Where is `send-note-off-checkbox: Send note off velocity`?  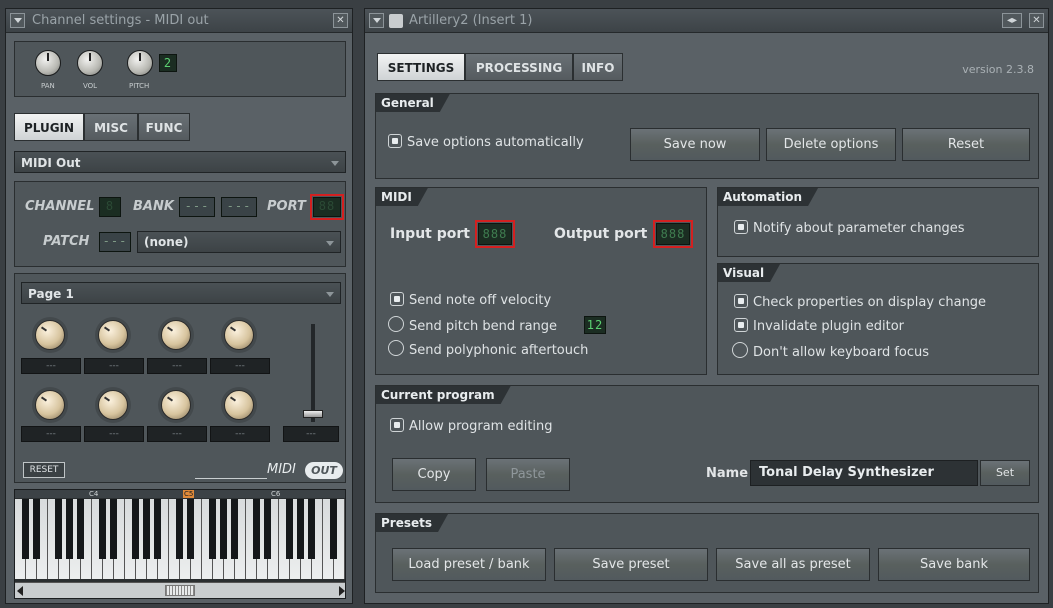 send-note-off-checkbox: Send note off velocity is located at coordinates (470, 301).